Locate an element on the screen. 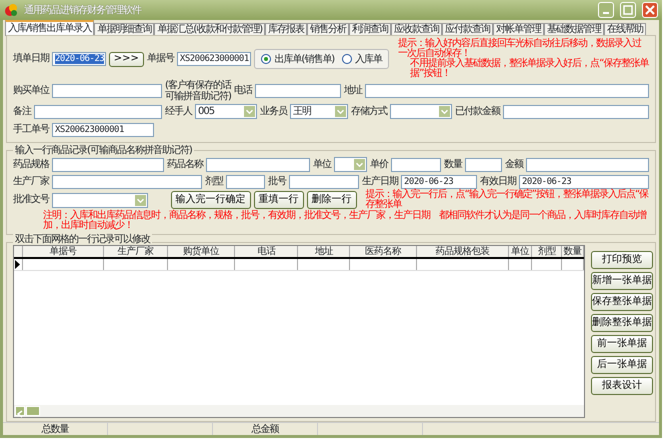 The width and height of the screenshot is (671, 445). close-button is located at coordinates (650, 10).